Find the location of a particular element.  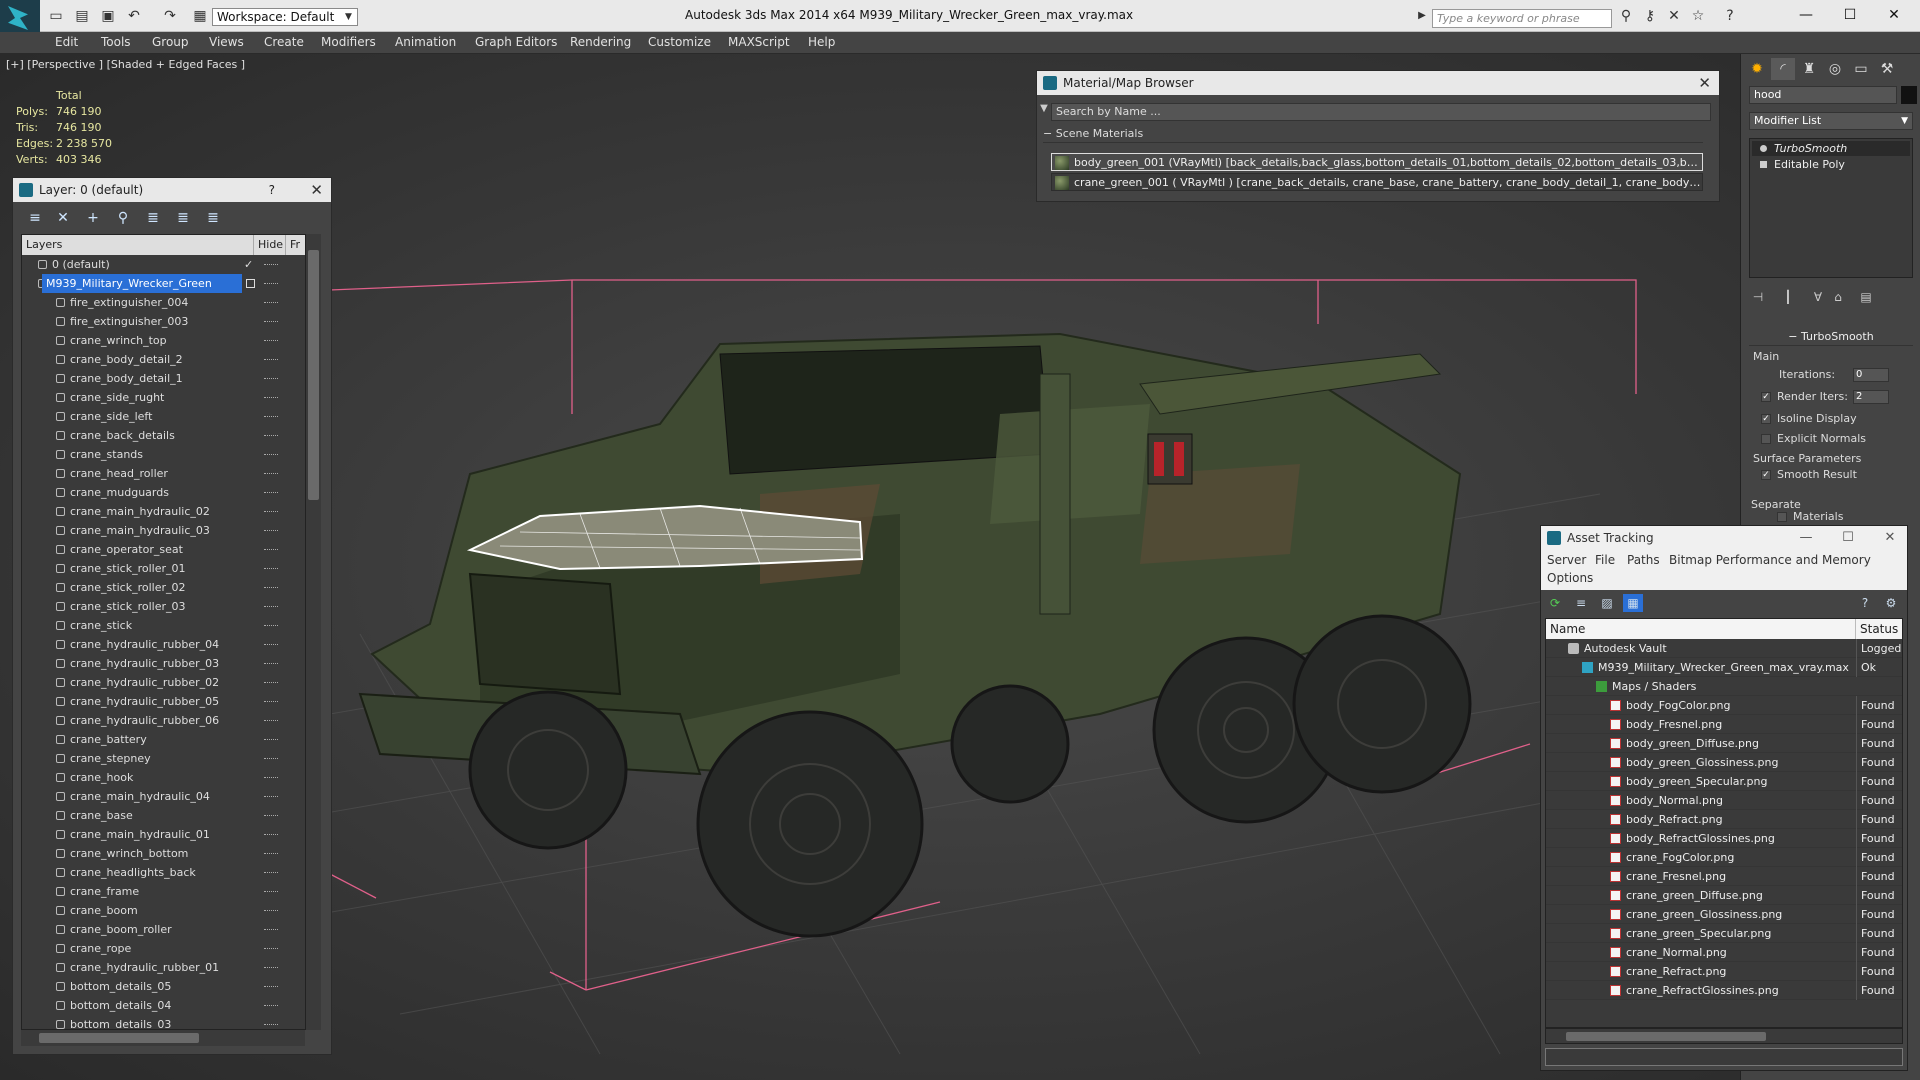

material-browser-header: Material/Map Browser ✕ is located at coordinates (1378, 83).